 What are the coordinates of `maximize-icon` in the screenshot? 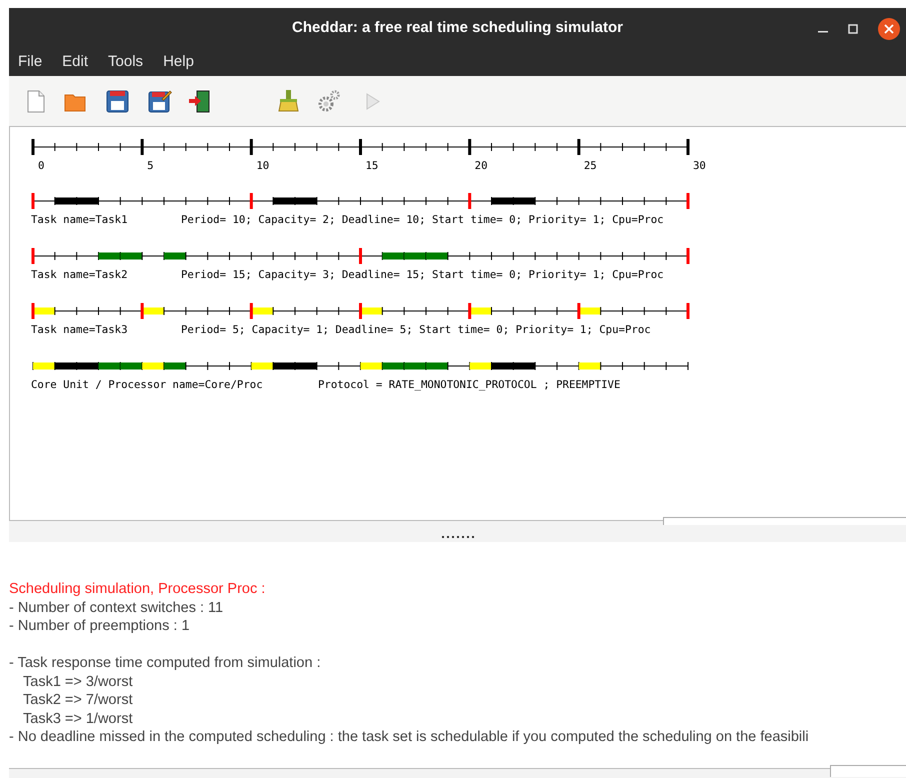 It's located at (853, 29).